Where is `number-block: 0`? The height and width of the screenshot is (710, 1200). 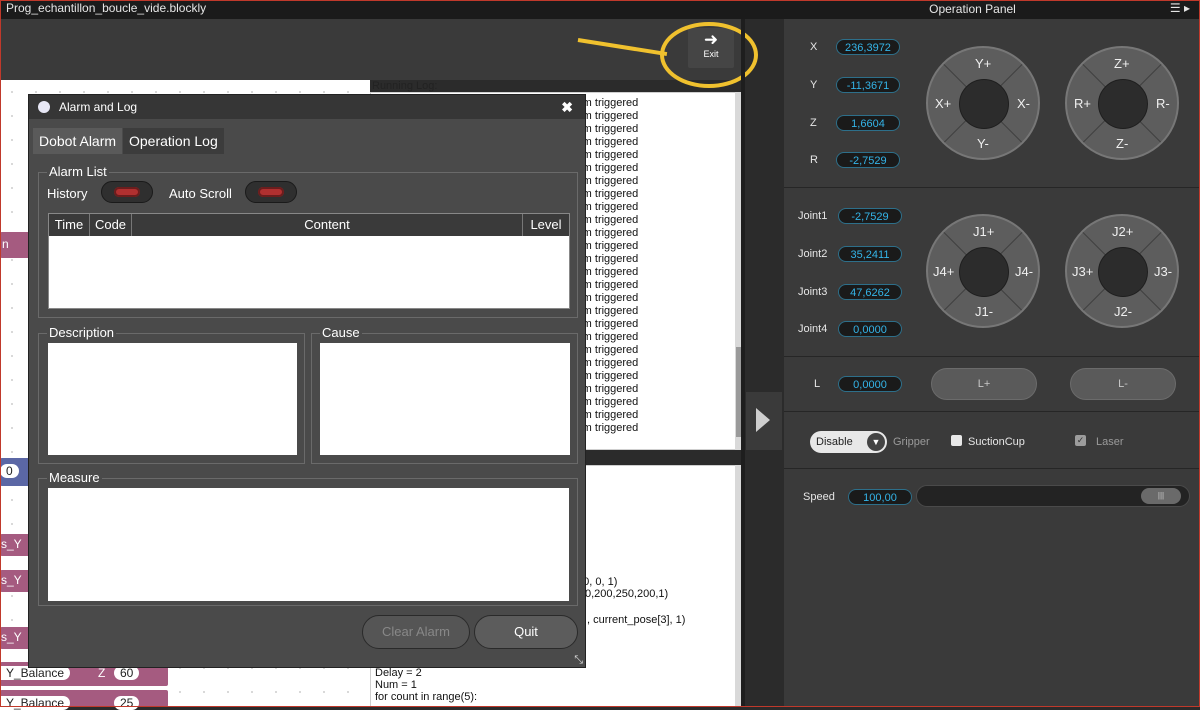
number-block: 0 is located at coordinates (15, 472).